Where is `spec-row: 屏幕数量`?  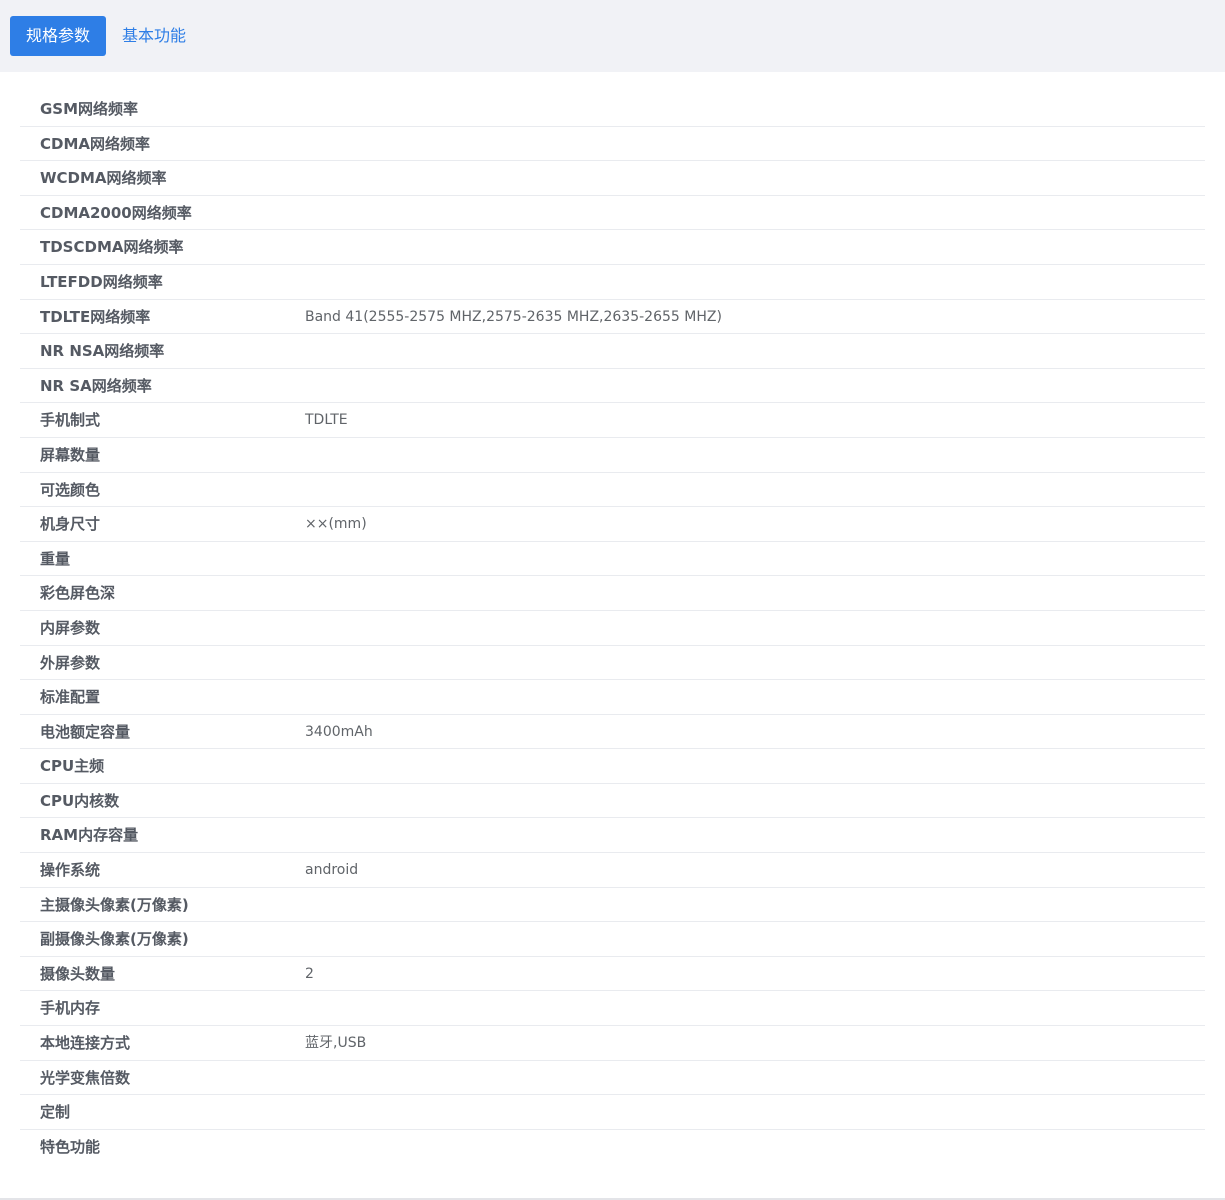
spec-row: 屏幕数量 is located at coordinates (612, 455).